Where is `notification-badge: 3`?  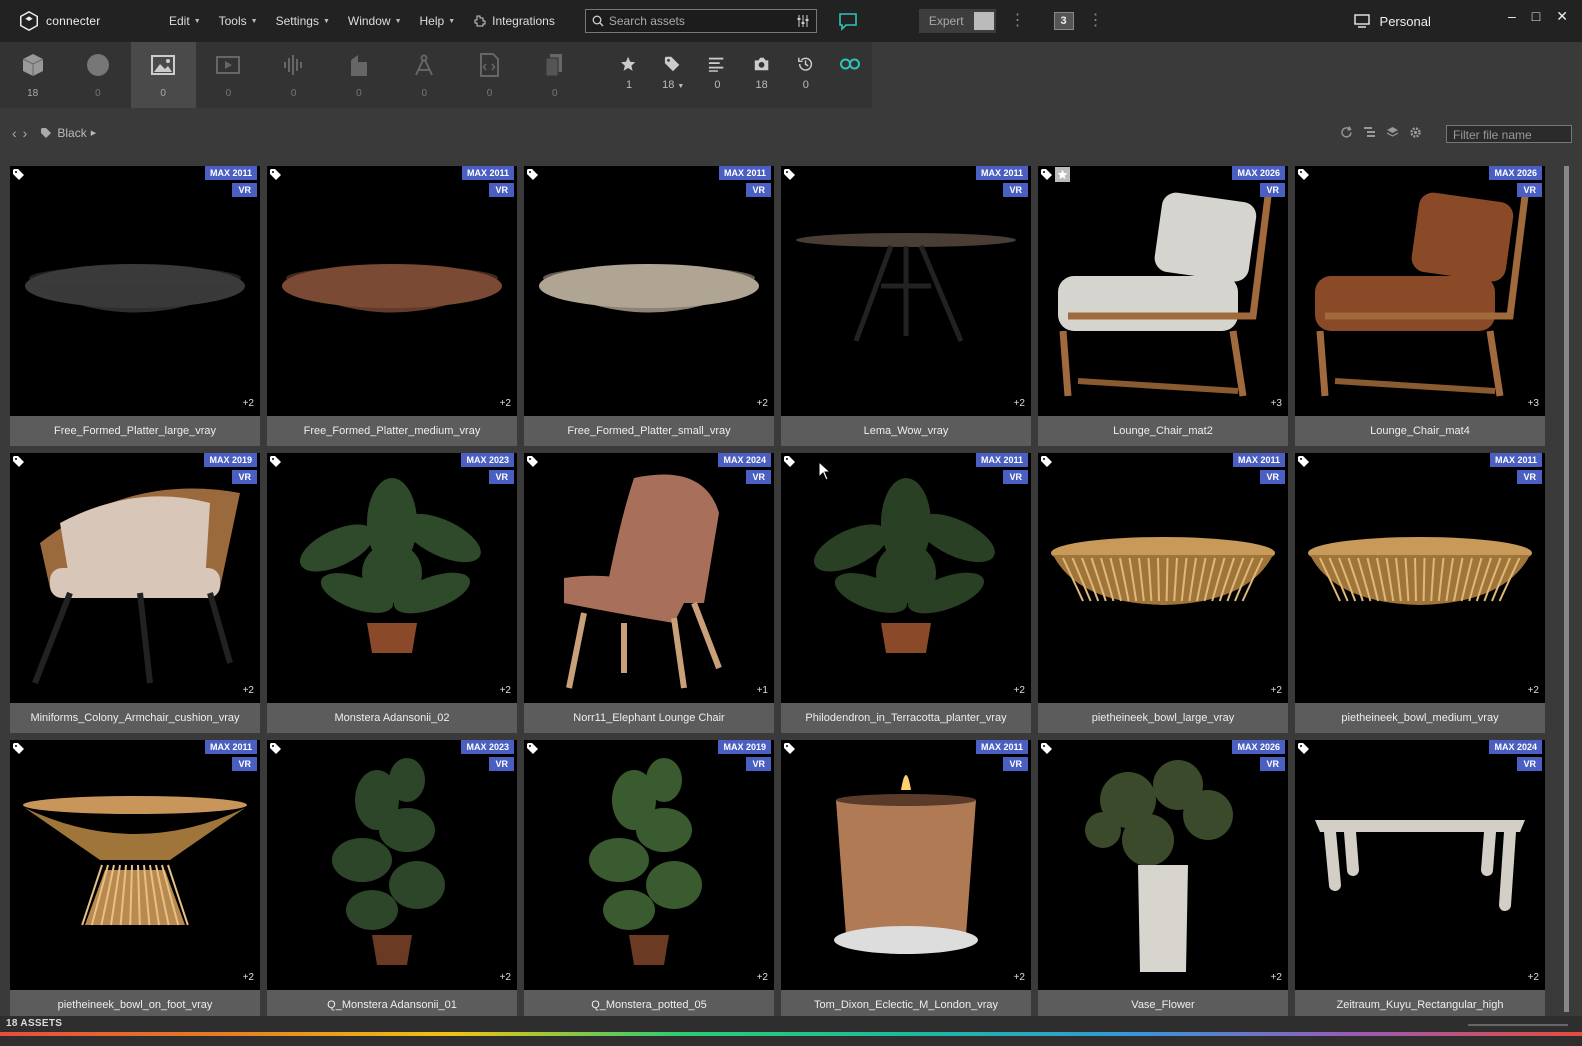 notification-badge: 3 is located at coordinates (1063, 21).